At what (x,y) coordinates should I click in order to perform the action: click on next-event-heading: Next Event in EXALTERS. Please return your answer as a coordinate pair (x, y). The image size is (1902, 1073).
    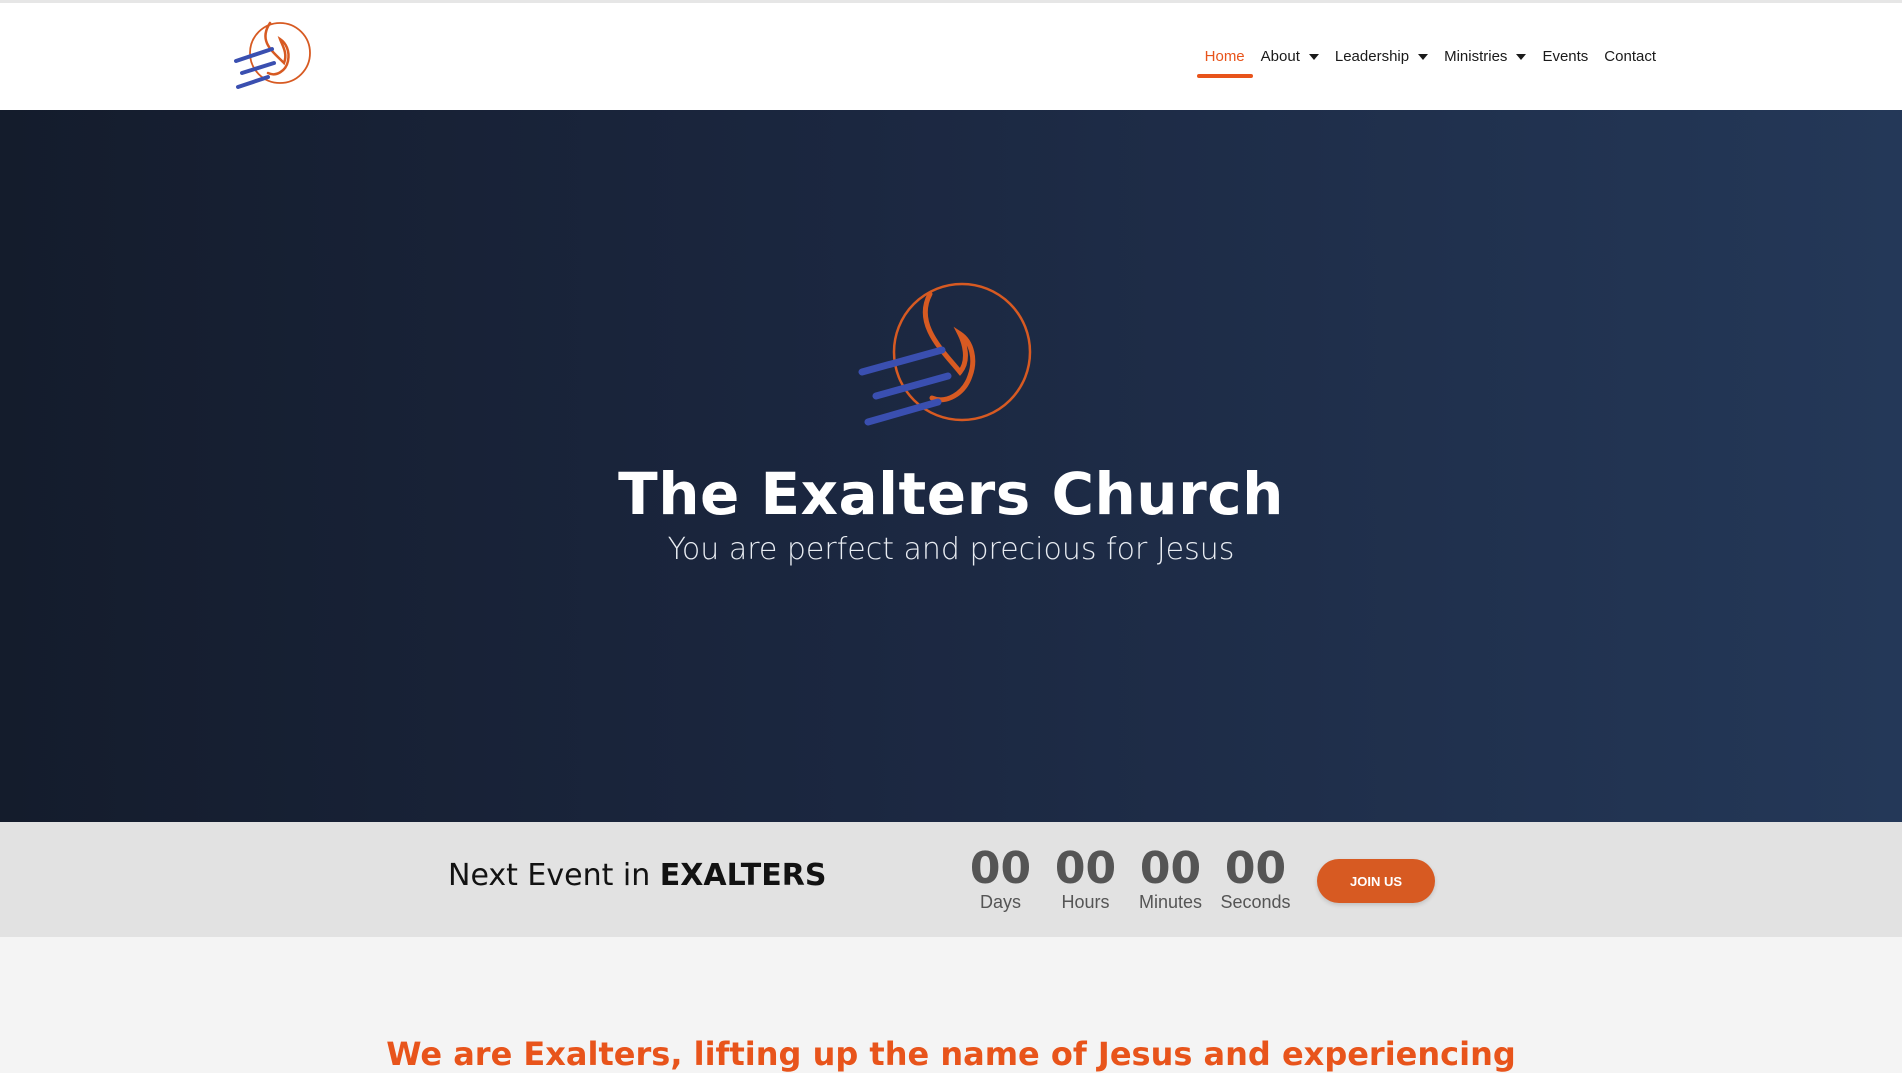
    Looking at the image, I should click on (637, 875).